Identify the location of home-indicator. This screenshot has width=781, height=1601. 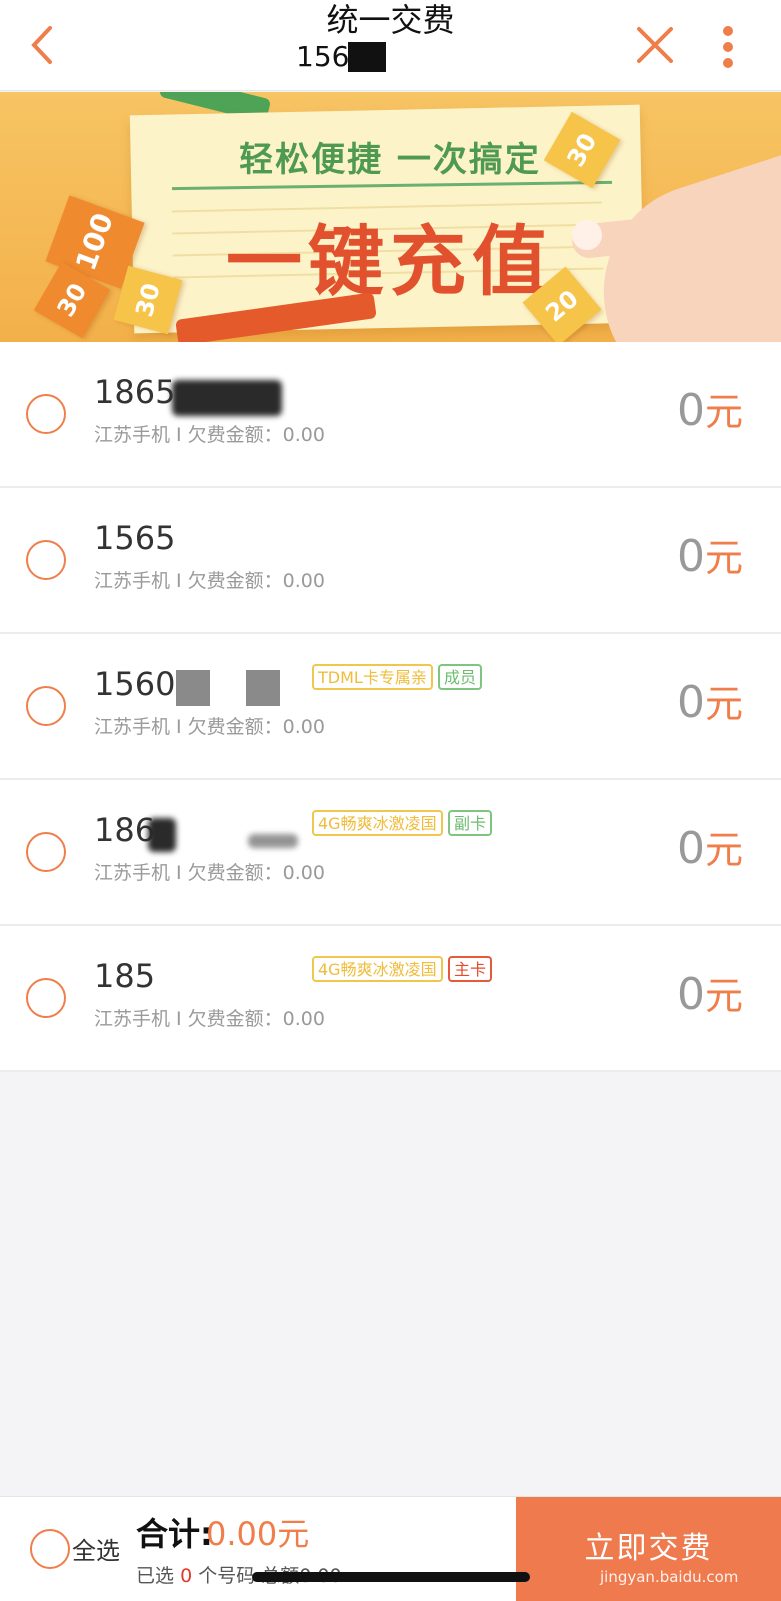
(391, 1577).